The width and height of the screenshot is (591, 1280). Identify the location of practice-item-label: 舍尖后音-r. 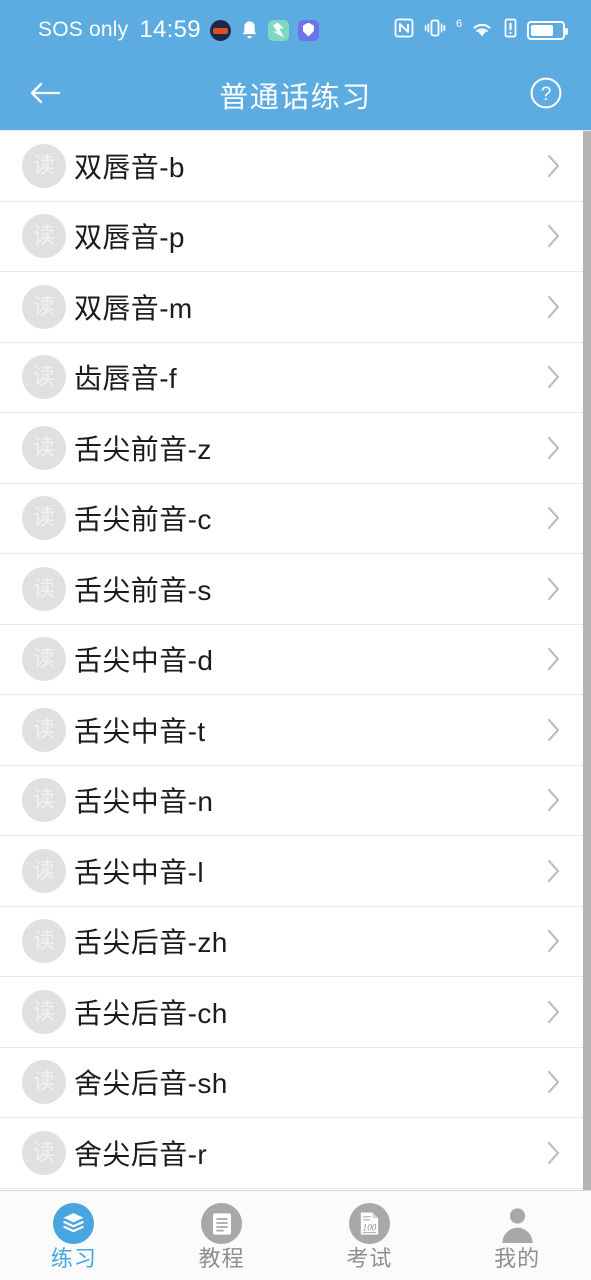
(141, 1154).